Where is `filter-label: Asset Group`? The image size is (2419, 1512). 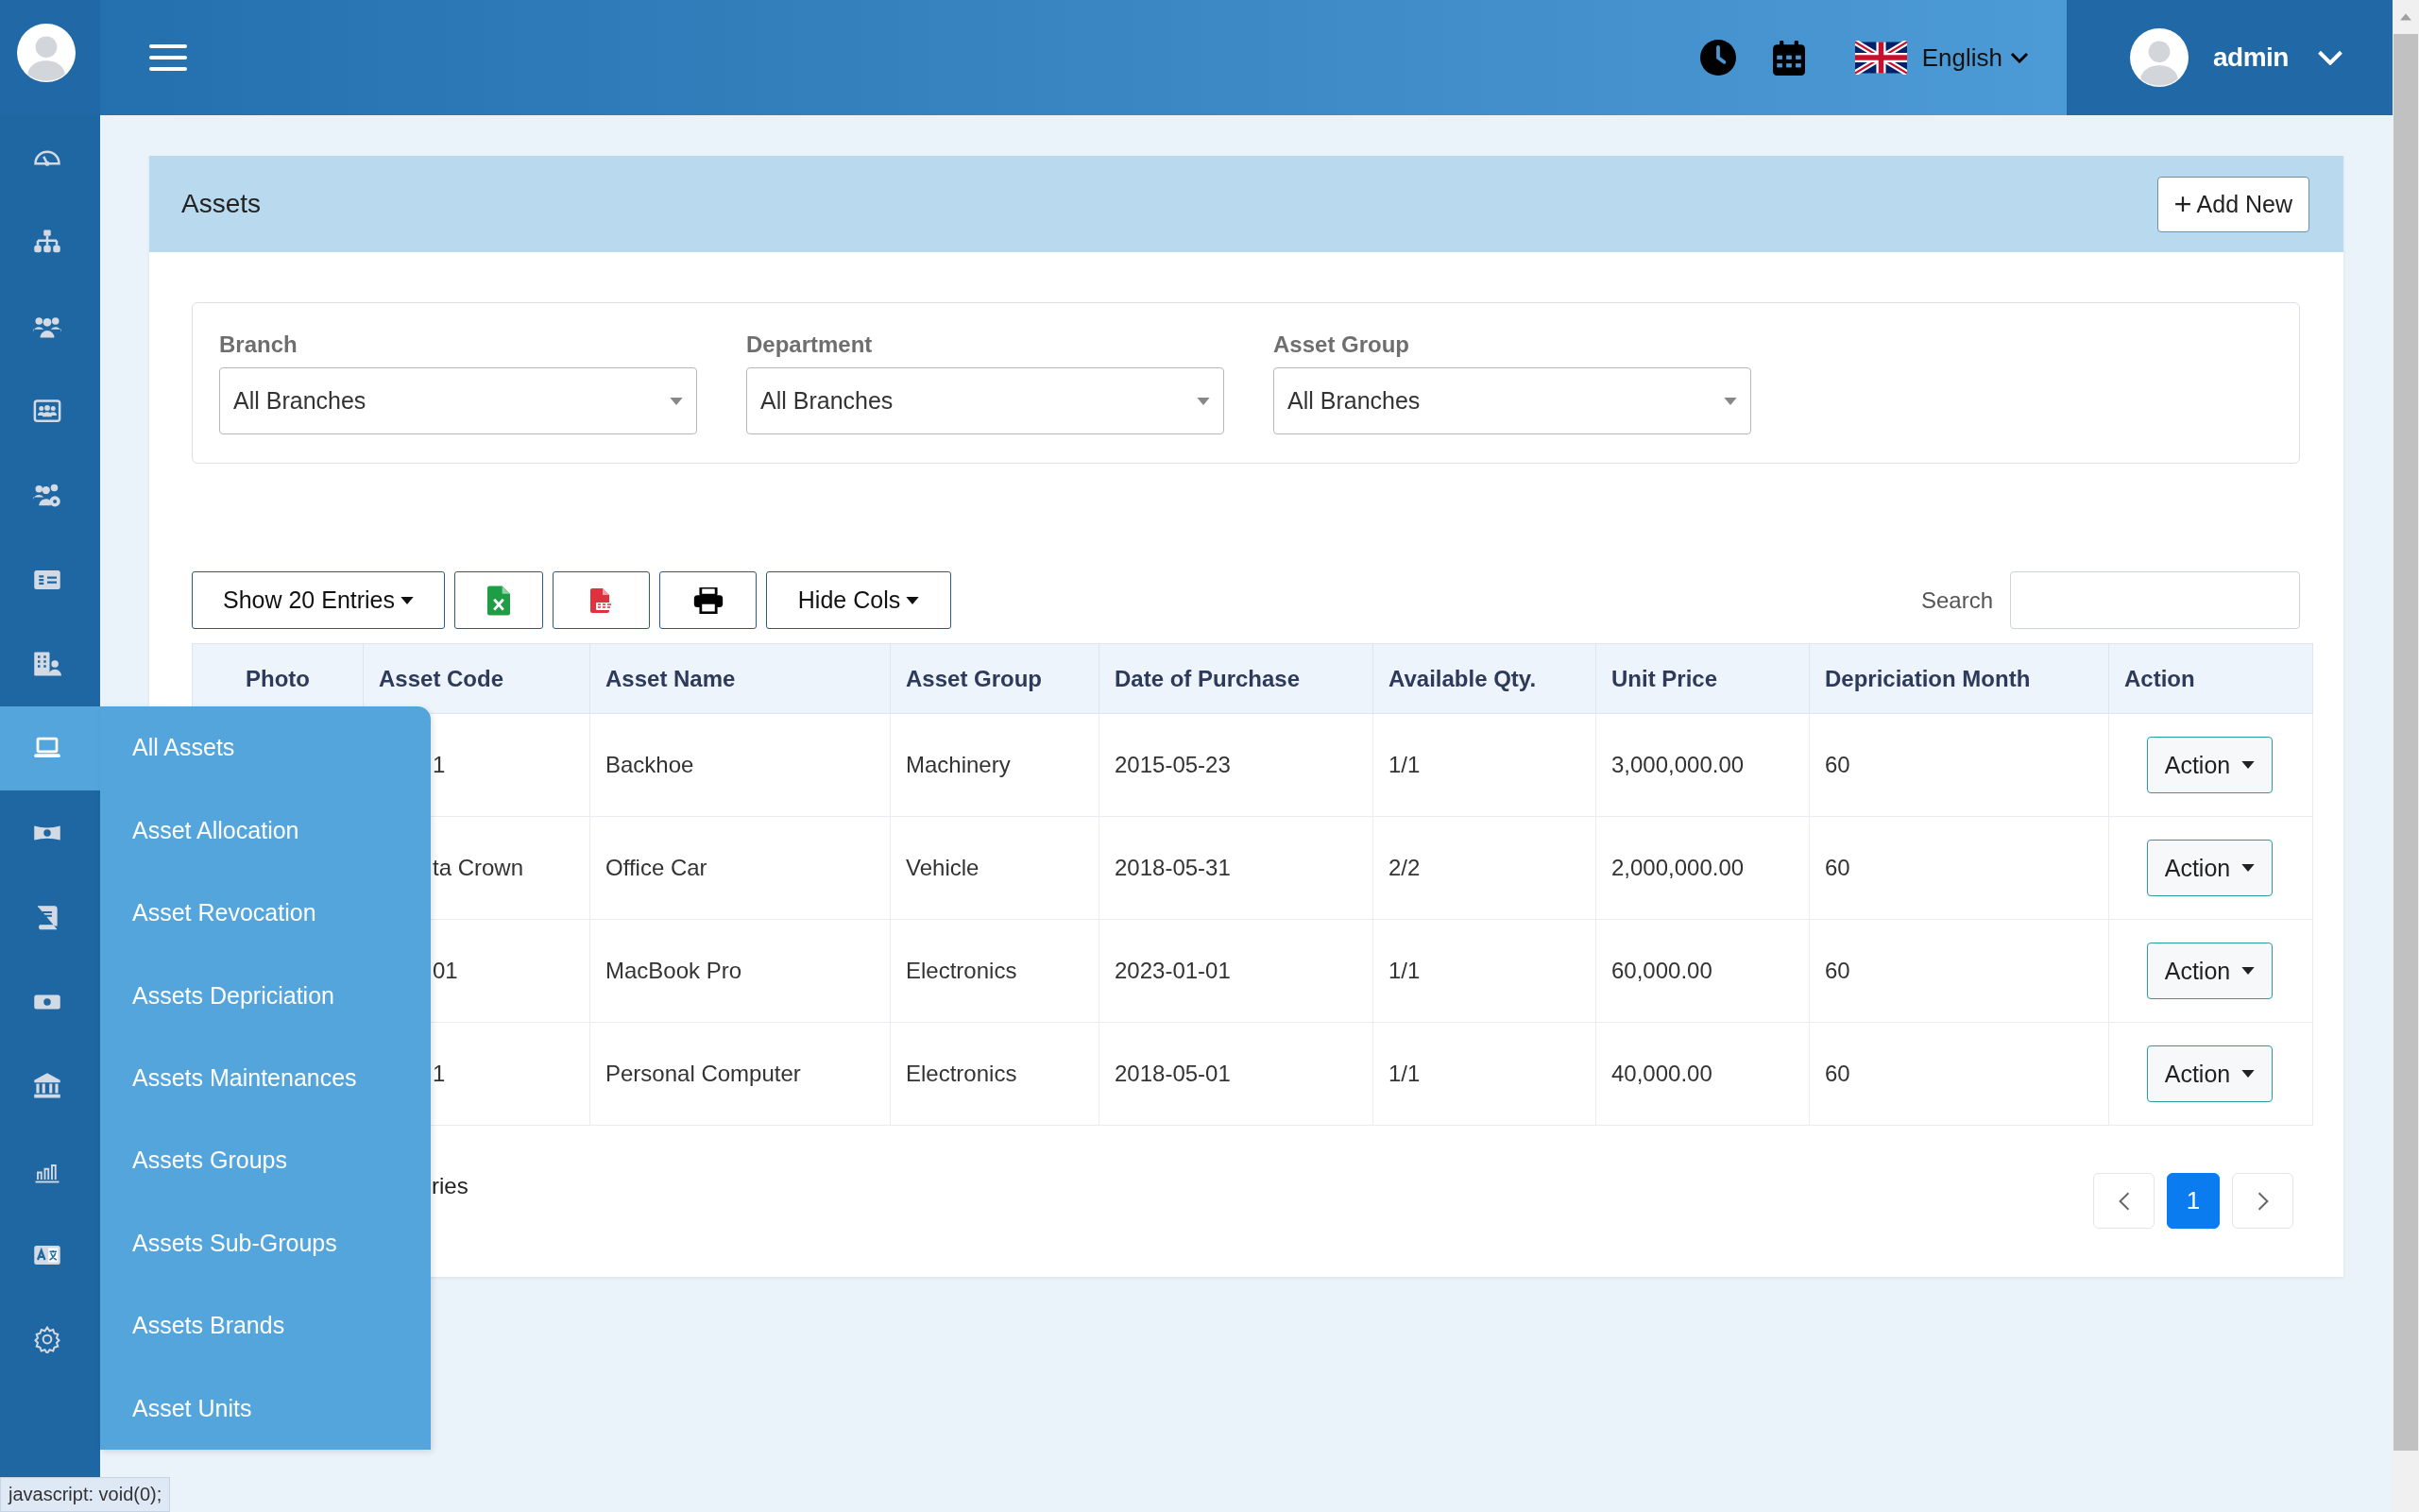 filter-label: Asset Group is located at coordinates (1342, 344).